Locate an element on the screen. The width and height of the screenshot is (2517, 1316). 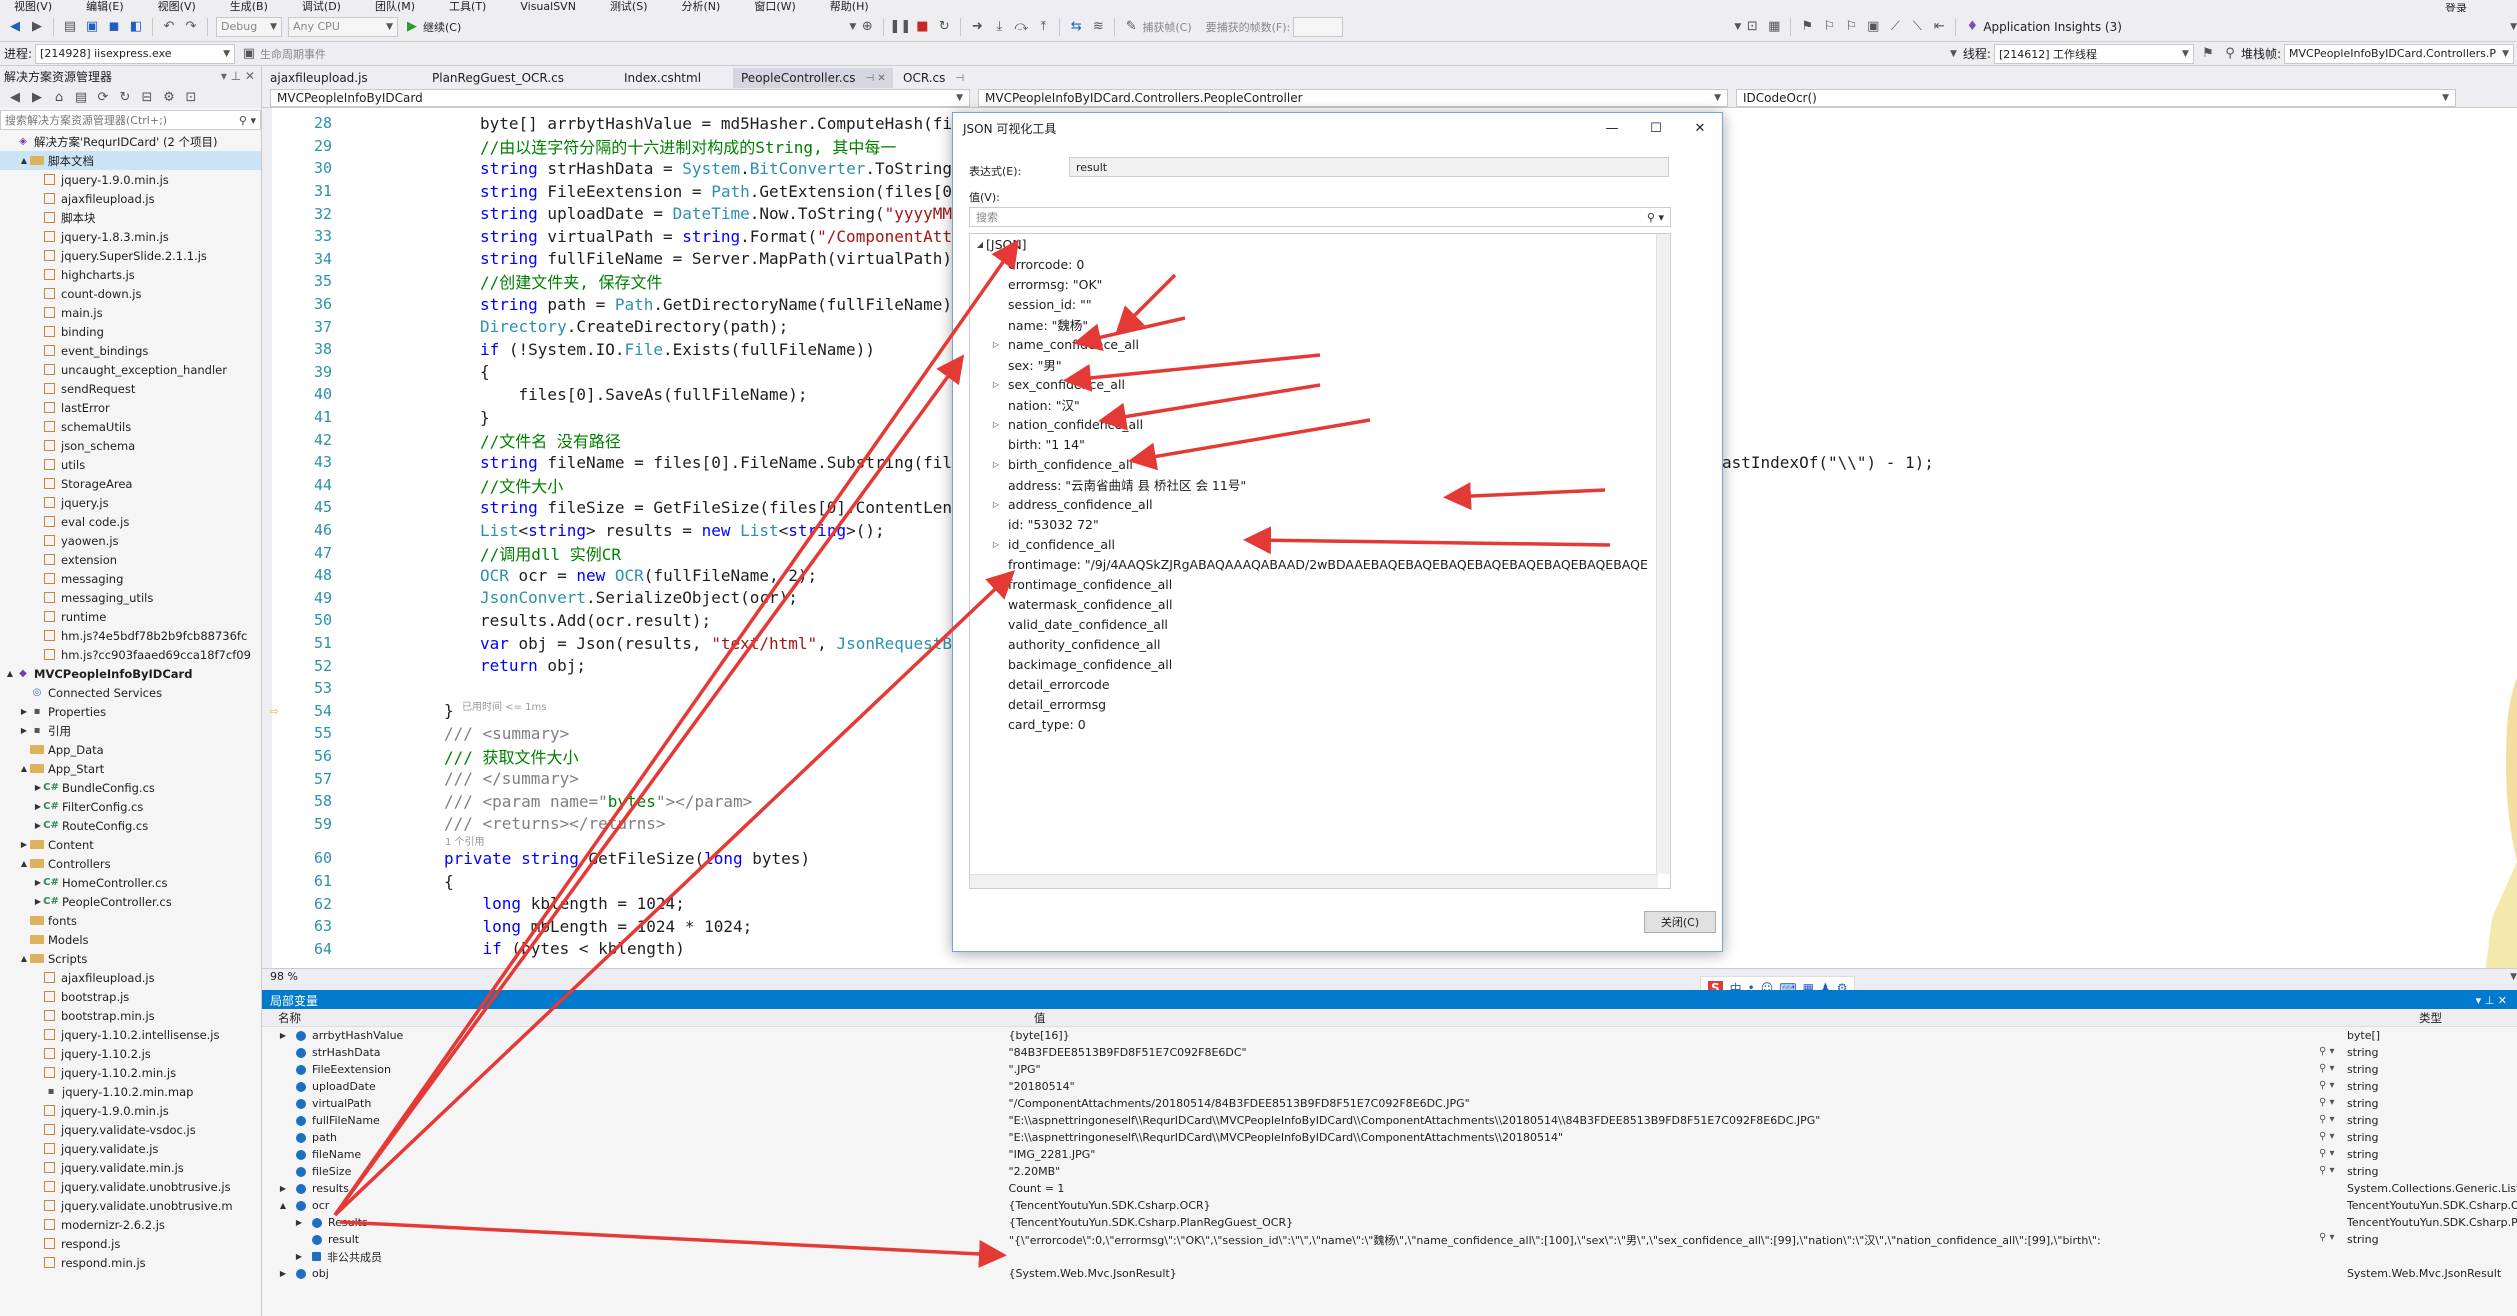
back-icon: ◀ is located at coordinates (15, 27).